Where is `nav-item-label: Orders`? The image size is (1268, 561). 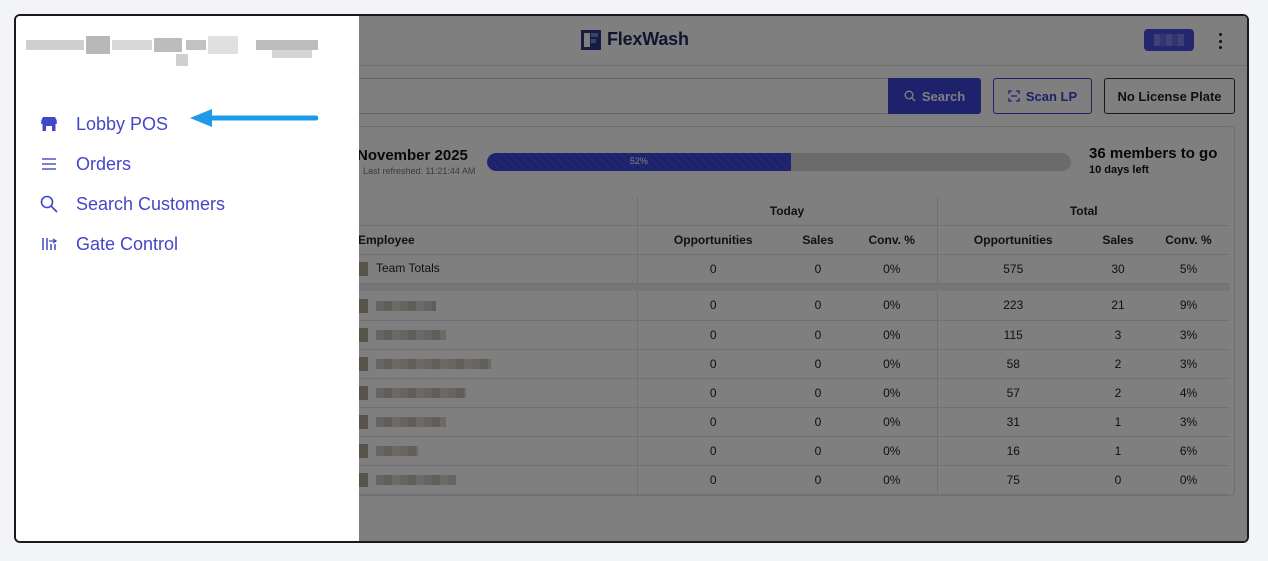
nav-item-label: Orders is located at coordinates (104, 163).